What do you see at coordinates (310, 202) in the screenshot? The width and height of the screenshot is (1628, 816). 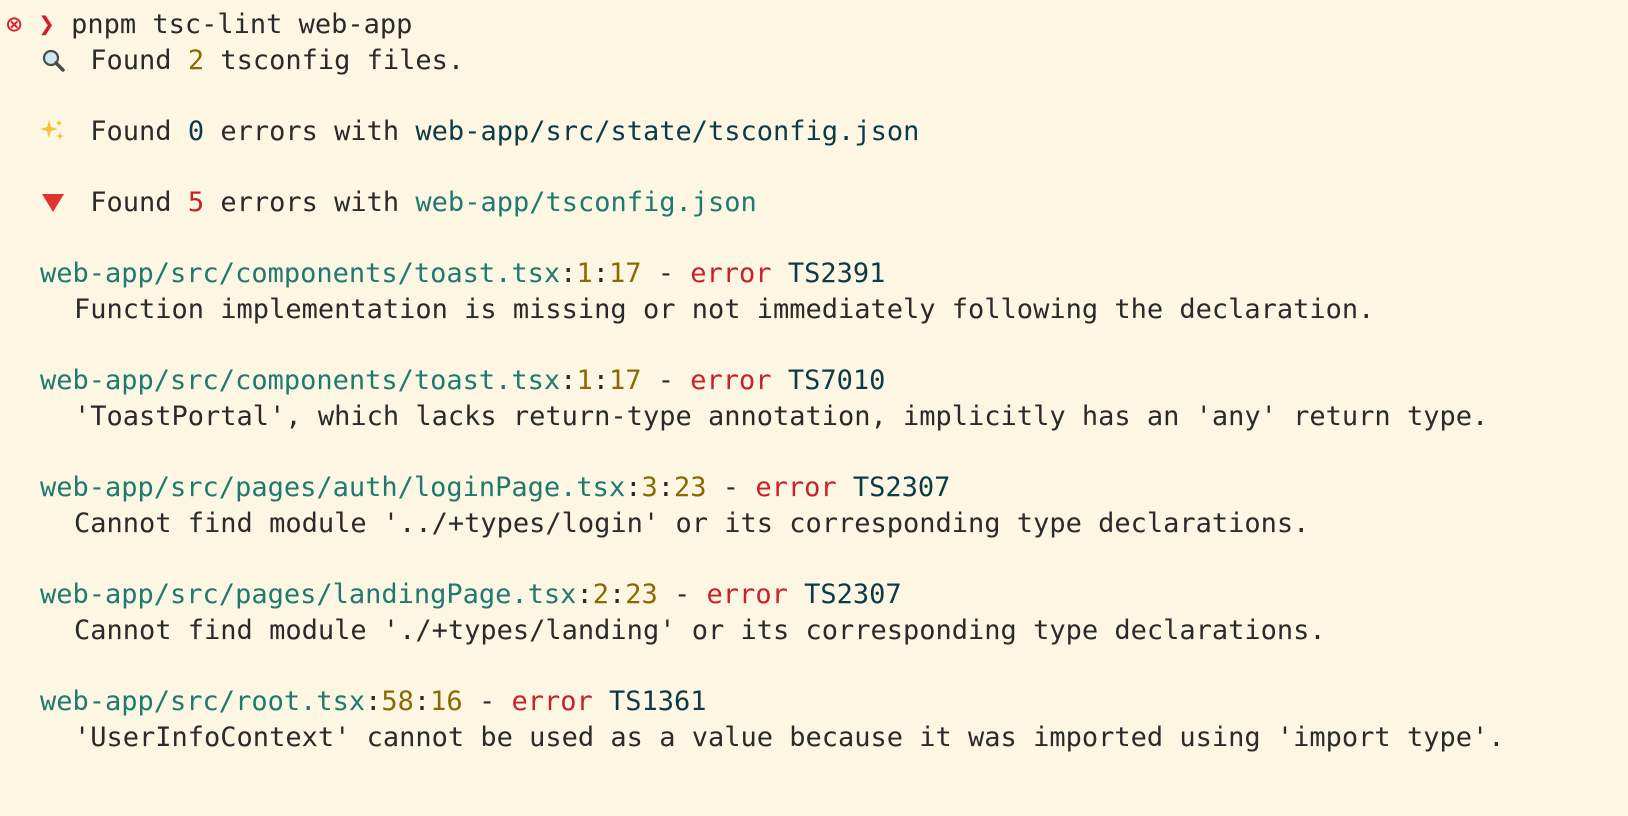 I see `fail-middle: errors with` at bounding box center [310, 202].